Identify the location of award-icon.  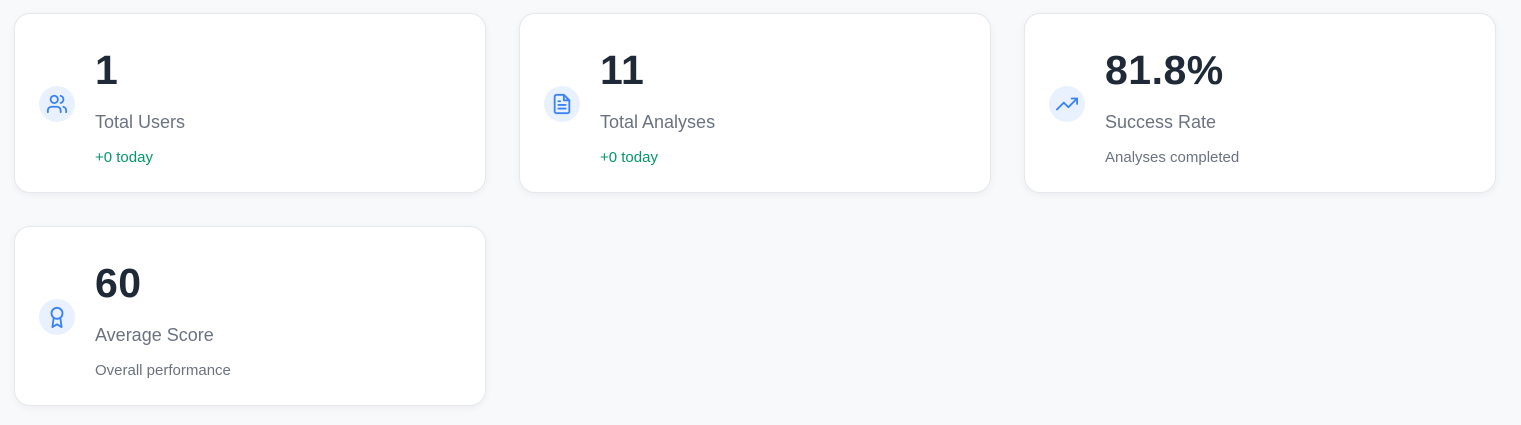
(57, 317).